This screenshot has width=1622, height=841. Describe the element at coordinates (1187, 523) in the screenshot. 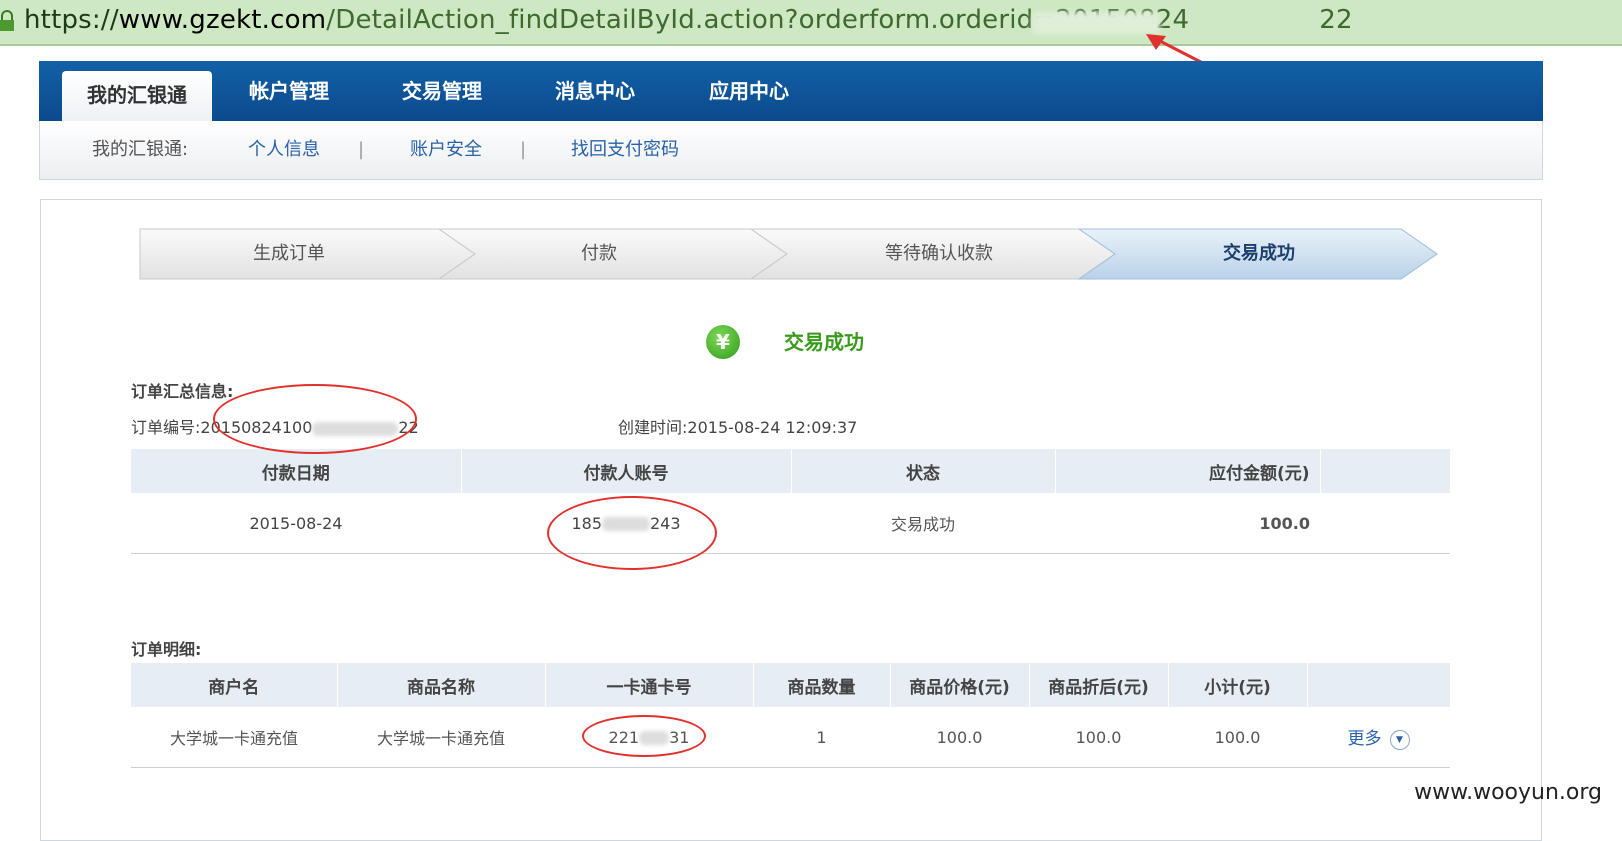

I see `amount-due: 100.0` at that location.